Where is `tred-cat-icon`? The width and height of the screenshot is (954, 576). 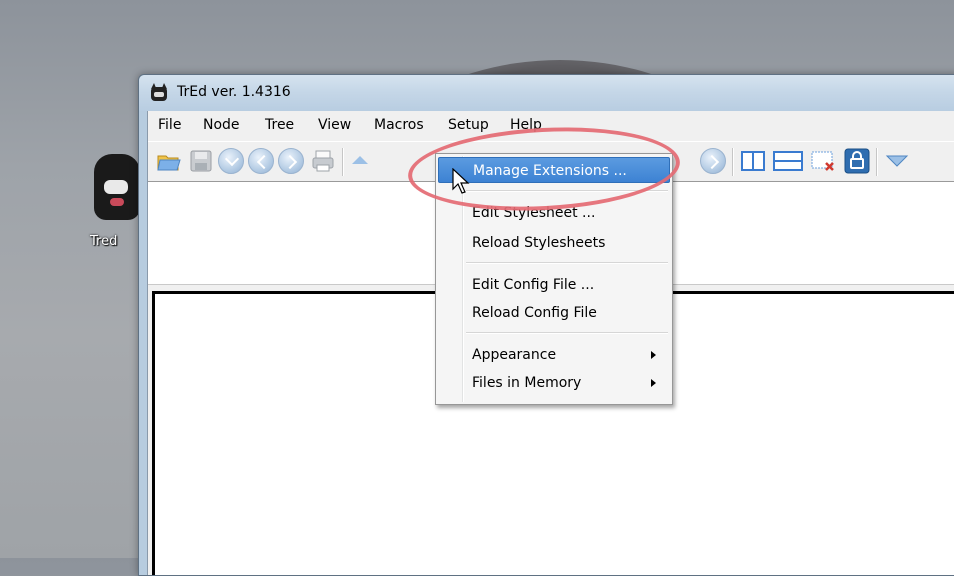
tred-cat-icon is located at coordinates (117, 187).